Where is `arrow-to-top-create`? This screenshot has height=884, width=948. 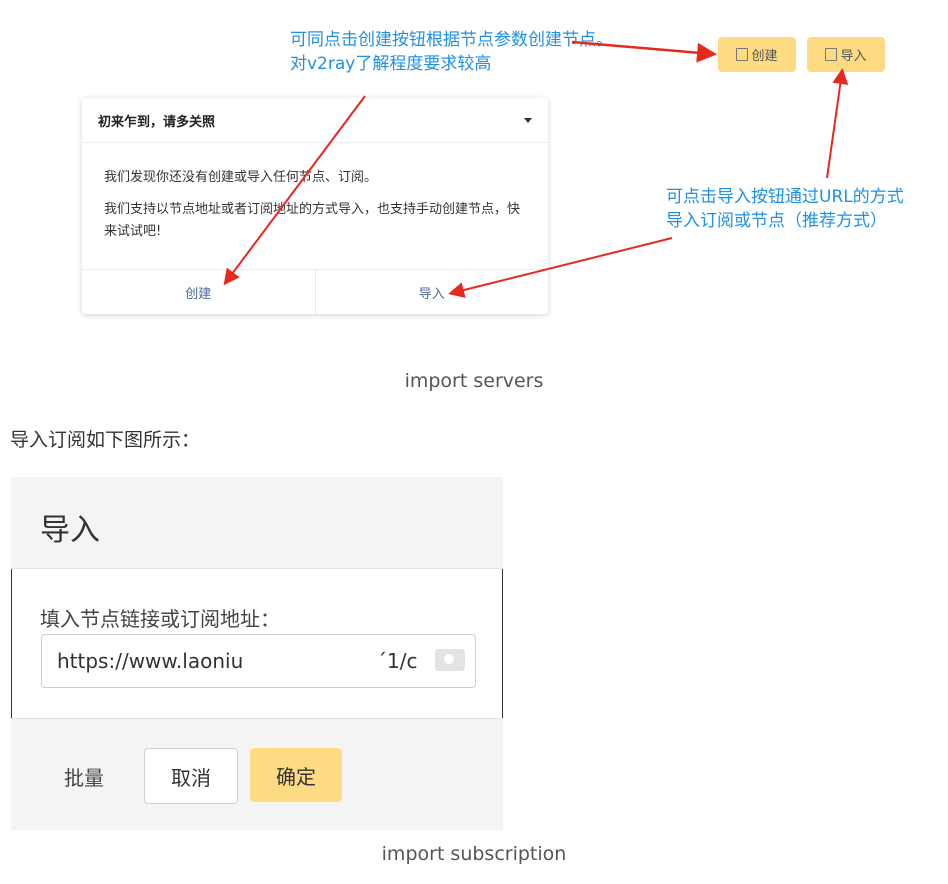
arrow-to-top-create is located at coordinates (644, 51).